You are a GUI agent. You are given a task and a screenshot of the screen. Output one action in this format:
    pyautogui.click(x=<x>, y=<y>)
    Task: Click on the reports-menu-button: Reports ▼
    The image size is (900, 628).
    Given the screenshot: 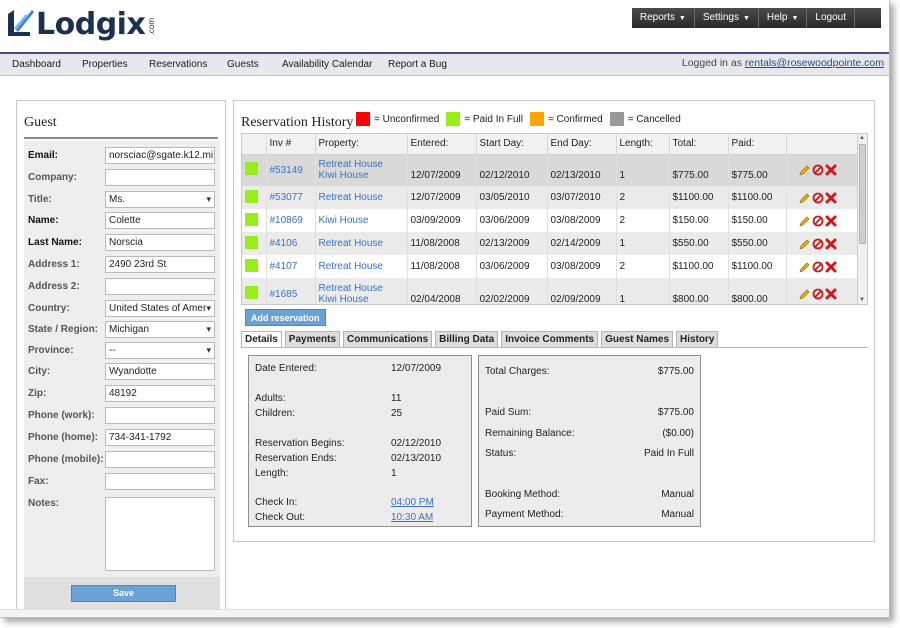 What is the action you would take?
    pyautogui.click(x=663, y=18)
    